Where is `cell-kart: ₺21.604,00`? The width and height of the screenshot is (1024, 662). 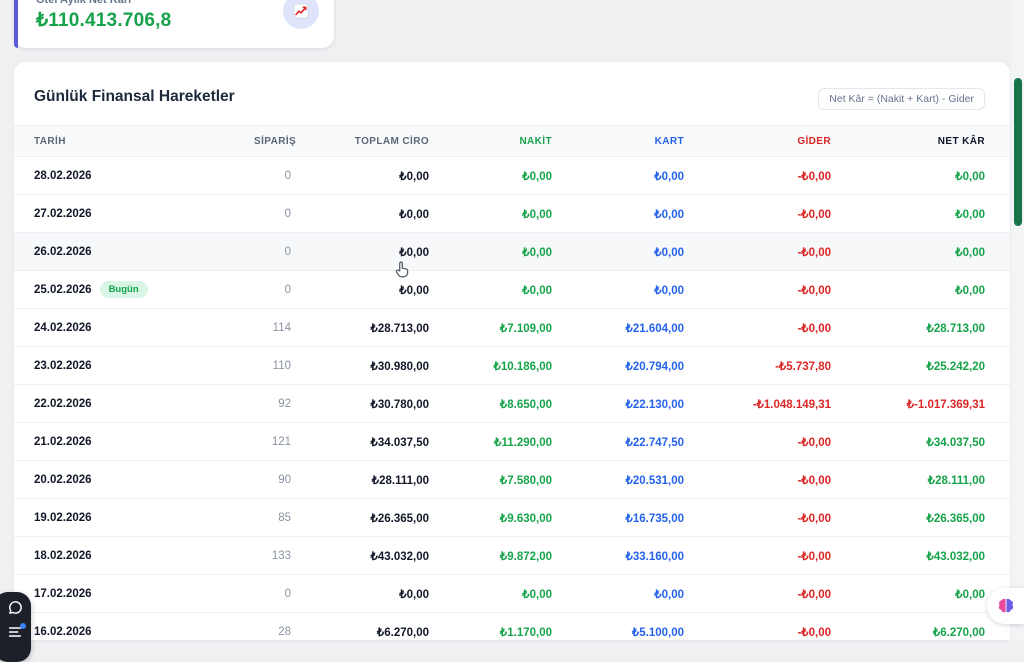
cell-kart: ₺21.604,00 is located at coordinates (638, 327).